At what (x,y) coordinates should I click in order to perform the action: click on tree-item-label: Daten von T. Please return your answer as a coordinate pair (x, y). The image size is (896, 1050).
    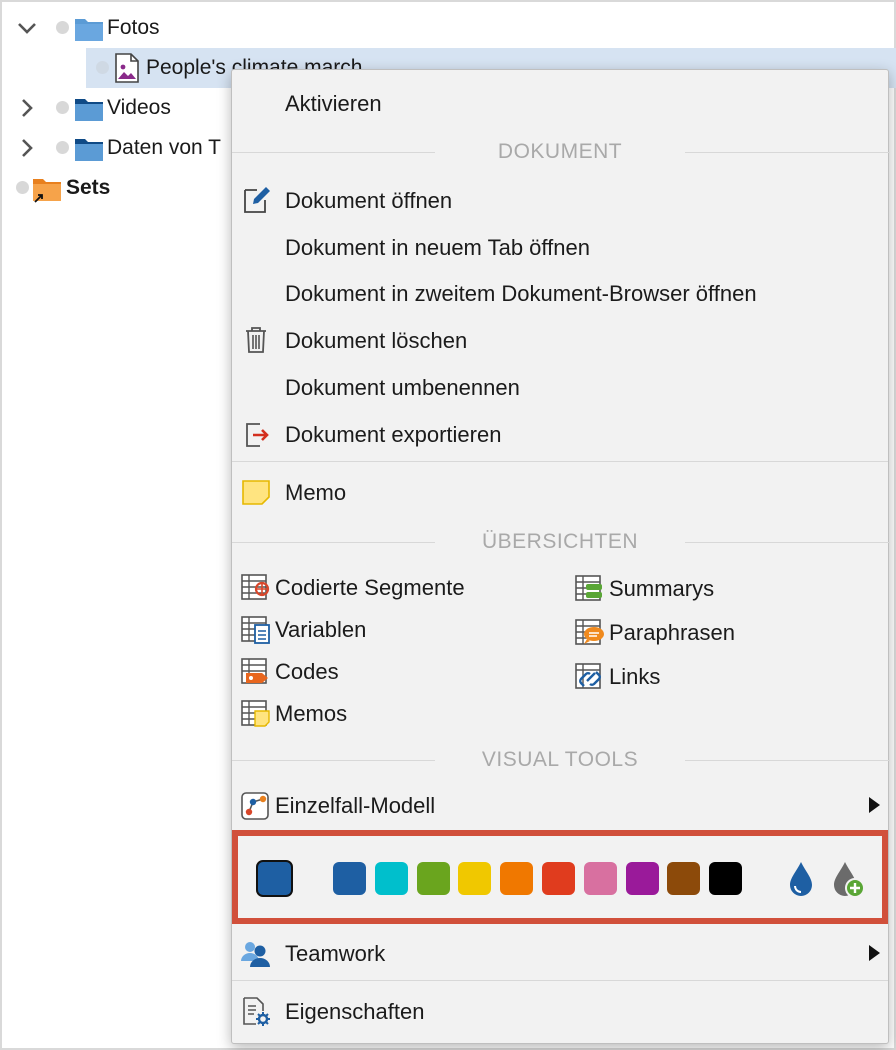
    Looking at the image, I should click on (164, 147).